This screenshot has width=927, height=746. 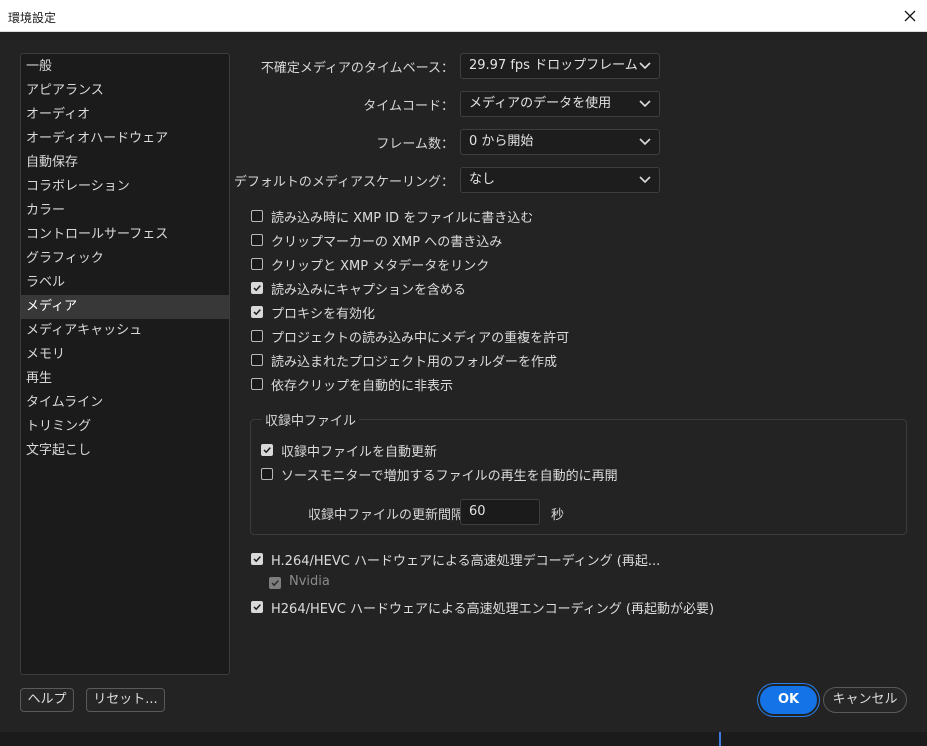 What do you see at coordinates (125, 355) in the screenshot?
I see `sidebar-item-memory: メモリ` at bounding box center [125, 355].